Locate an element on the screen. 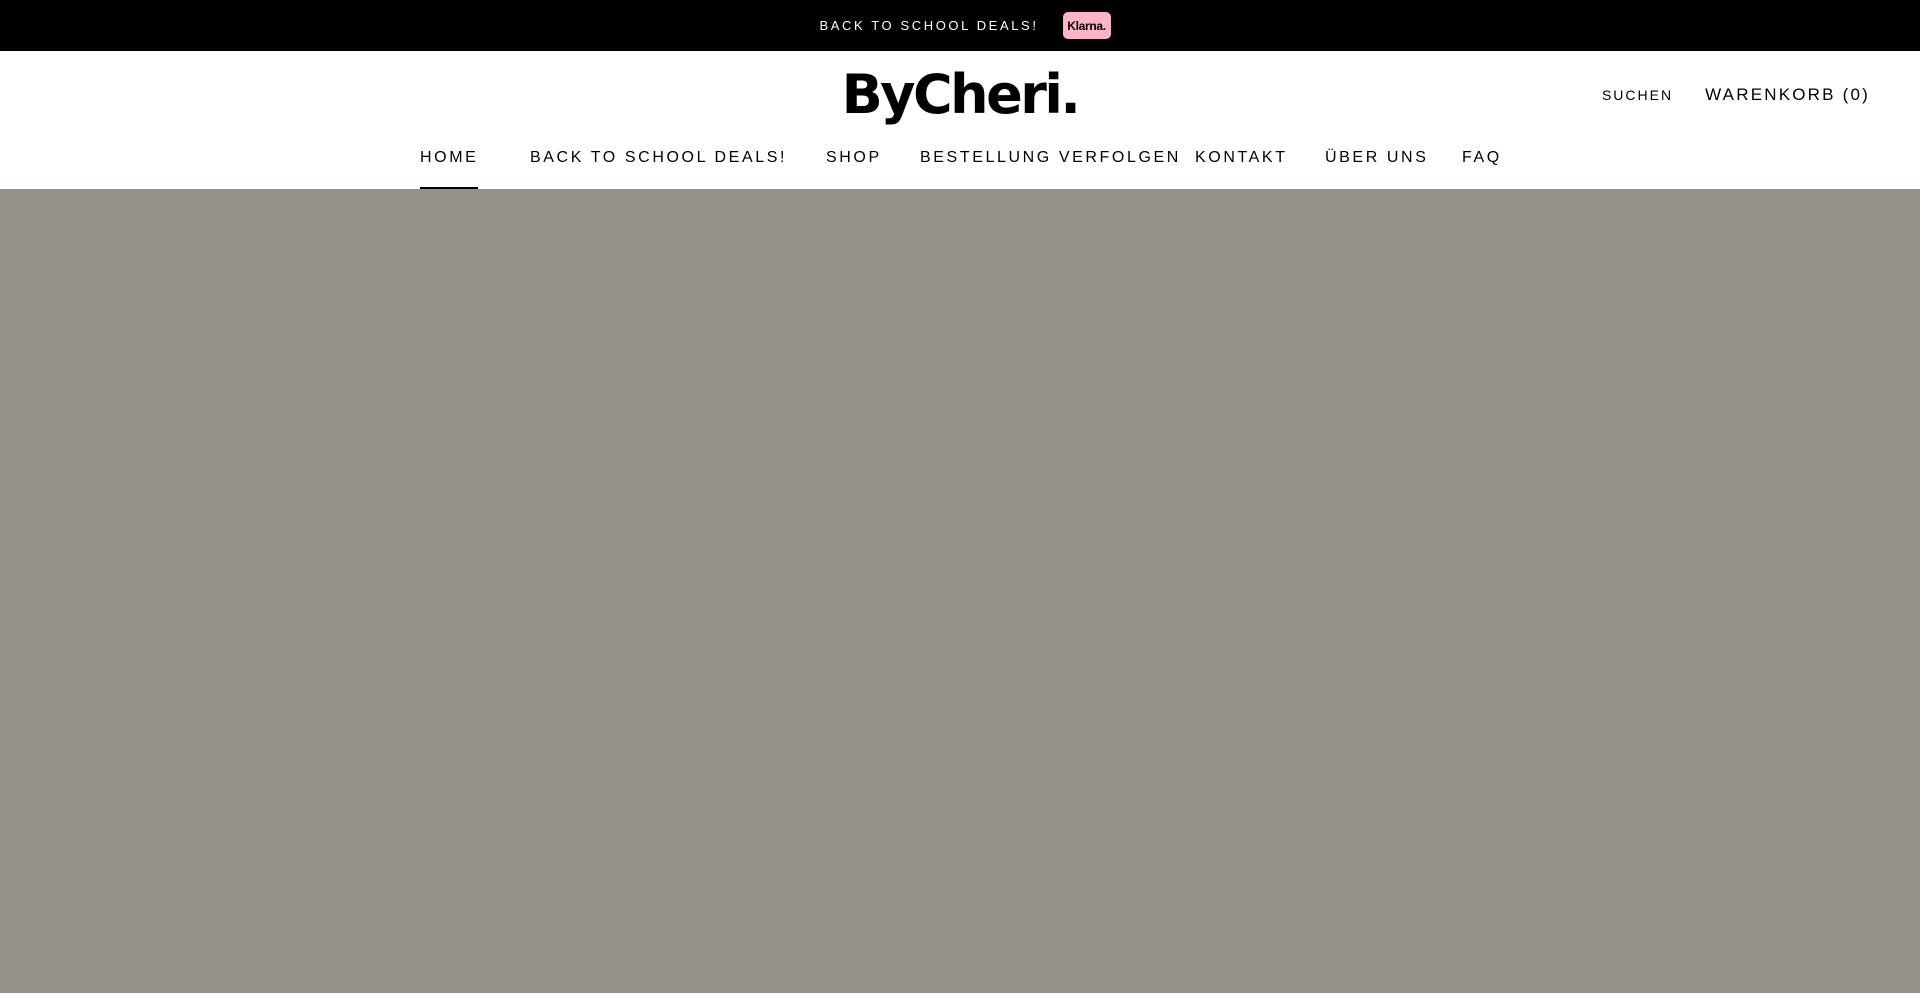 The height and width of the screenshot is (993, 1920). nav-item-home: HOME is located at coordinates (449, 168).